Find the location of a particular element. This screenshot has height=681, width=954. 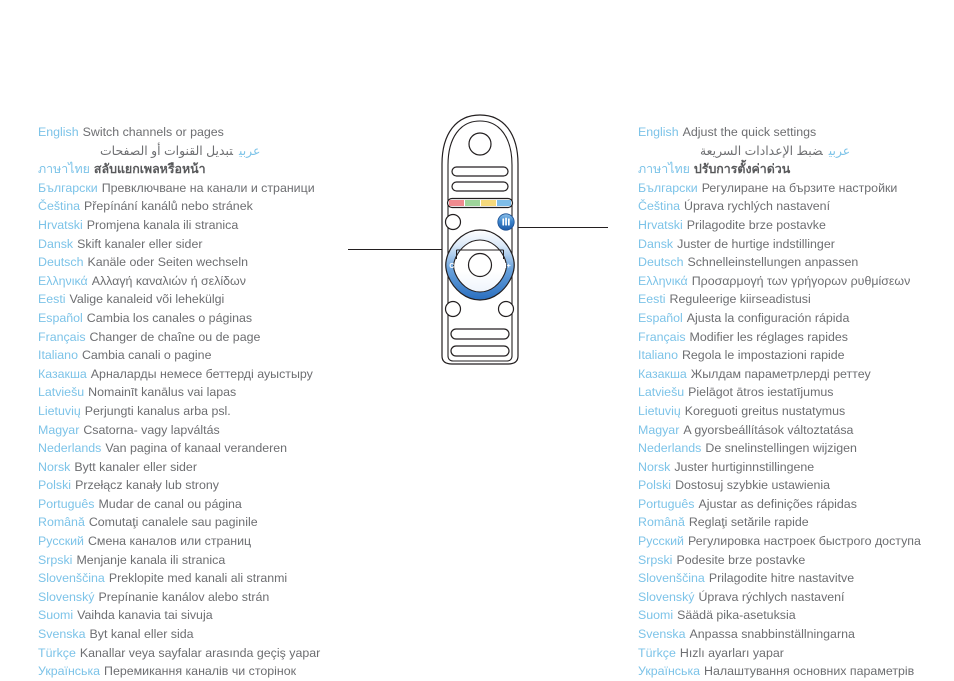

language-row: Español Cambia los canales o páginas is located at coordinates (203, 318).